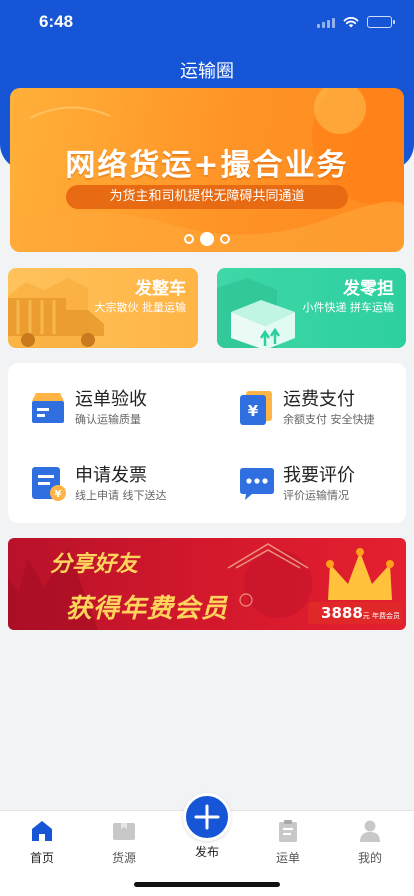 This screenshot has width=414, height=896. I want to click on tab-home: 首页, so click(42, 842).